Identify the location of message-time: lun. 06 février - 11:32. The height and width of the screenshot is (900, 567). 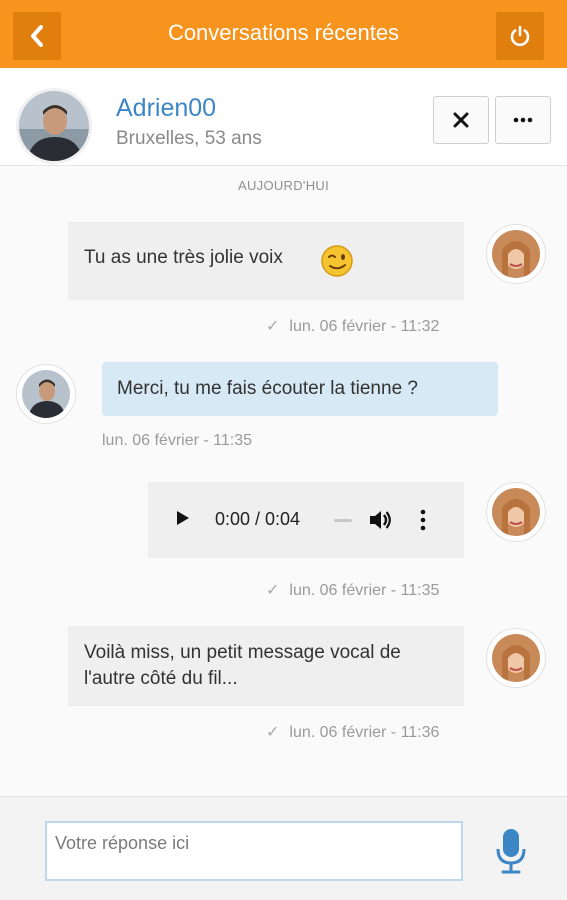
(364, 326).